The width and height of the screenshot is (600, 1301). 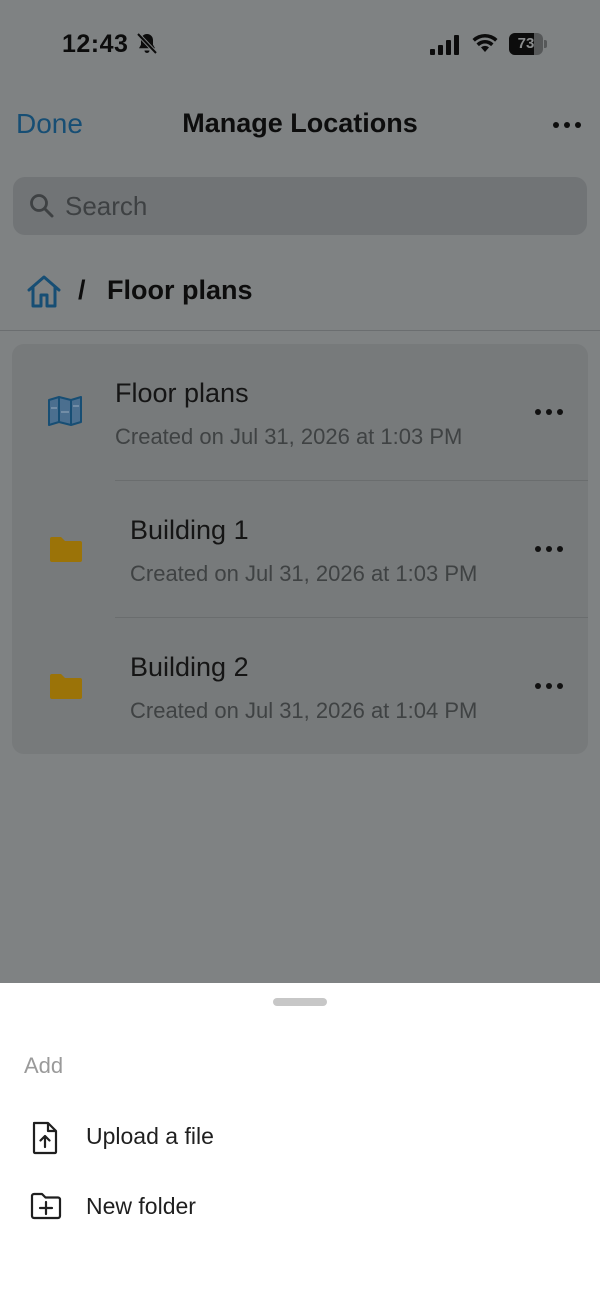 What do you see at coordinates (95, 44) in the screenshot?
I see `status-time: 12:43` at bounding box center [95, 44].